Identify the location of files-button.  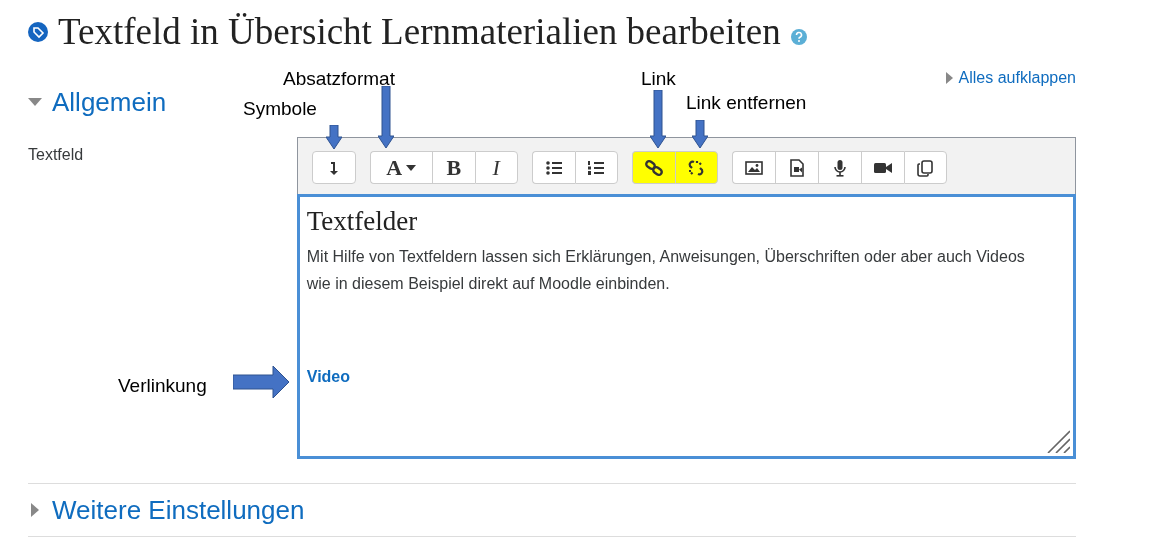
(925, 167).